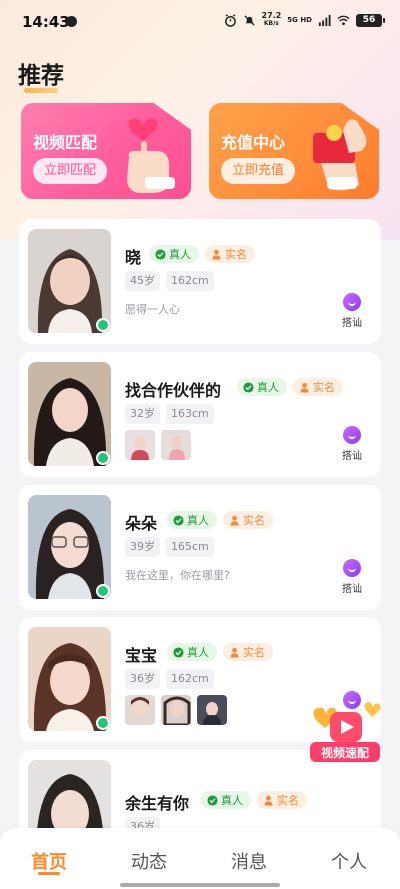 The height and width of the screenshot is (889, 400). What do you see at coordinates (173, 390) in the screenshot?
I see `user-name: 找合作伙伴的` at bounding box center [173, 390].